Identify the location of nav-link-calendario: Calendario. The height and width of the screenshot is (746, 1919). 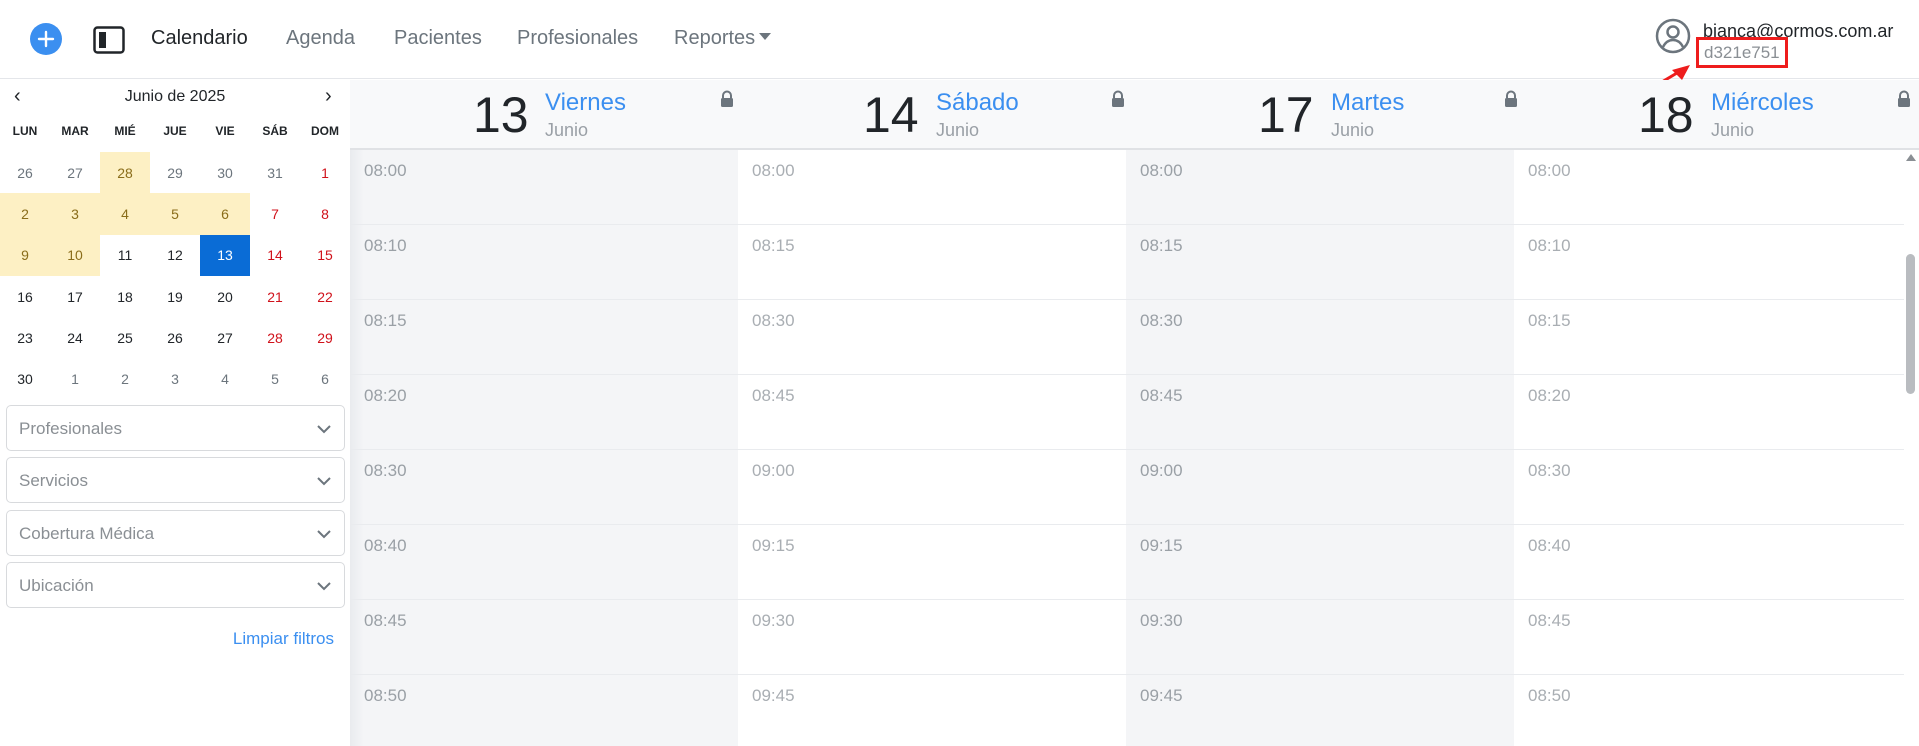
(199, 38).